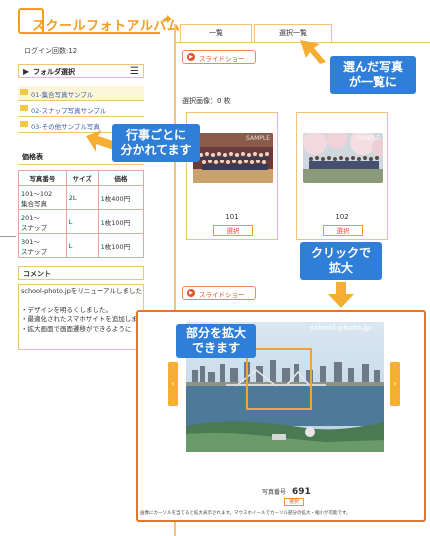 The width and height of the screenshot is (430, 536). What do you see at coordinates (76, 328) in the screenshot?
I see `comment-line: ・拡大画面で画面遷移ができるように` at bounding box center [76, 328].